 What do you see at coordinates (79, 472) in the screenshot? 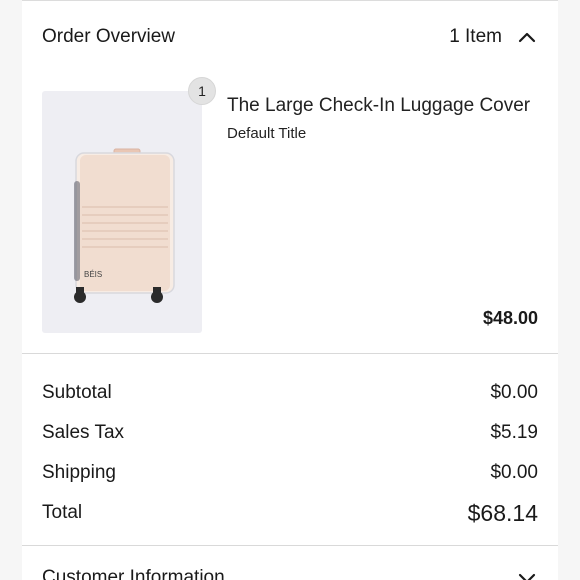
I see `shipping-label: Shipping` at bounding box center [79, 472].